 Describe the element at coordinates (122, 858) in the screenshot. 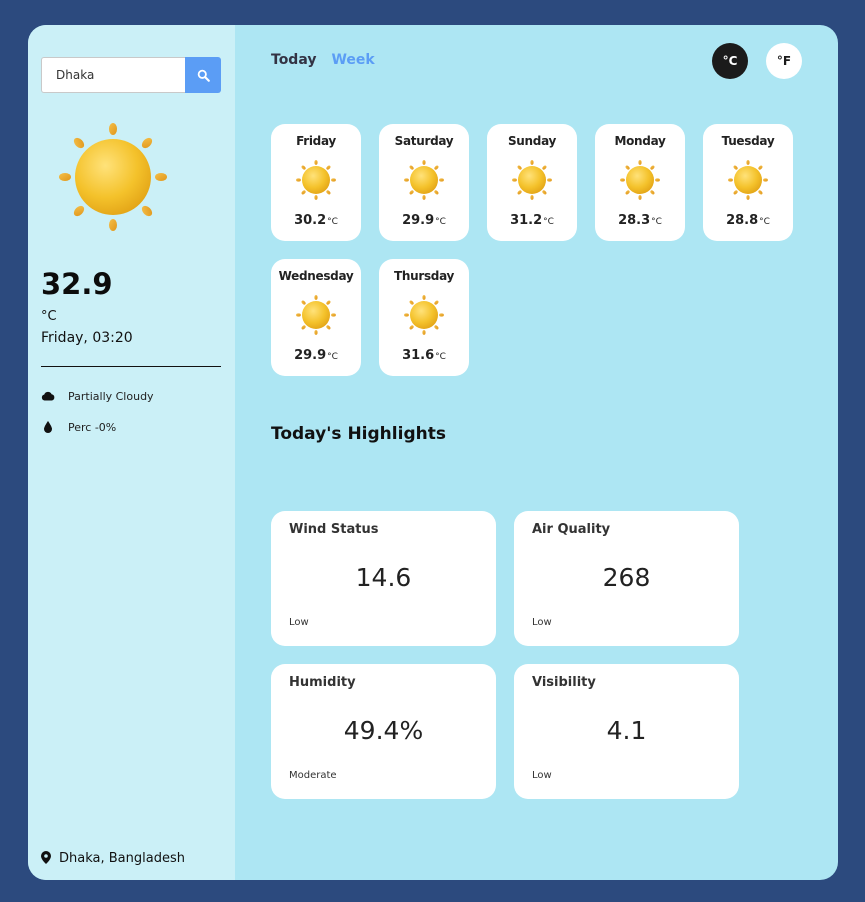

I see `location-label: Dhaka, Bangladesh` at that location.